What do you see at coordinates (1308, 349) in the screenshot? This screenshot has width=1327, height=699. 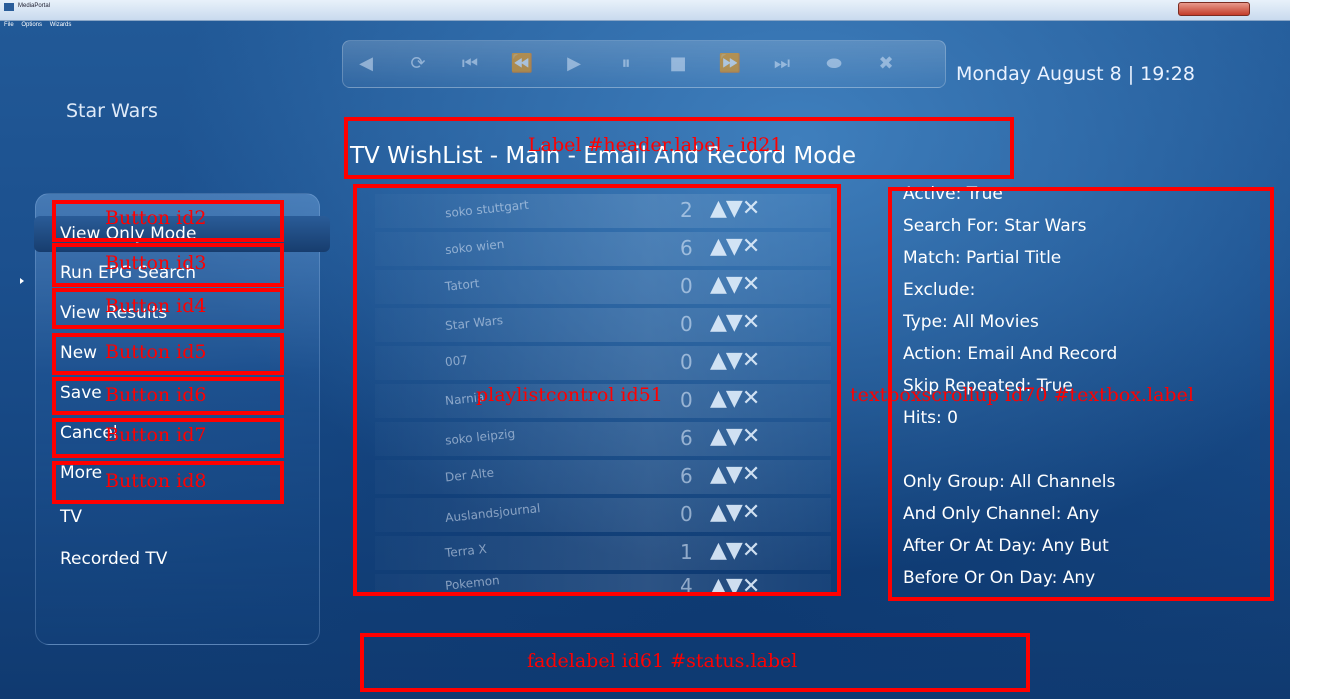 I see `window-edge` at bounding box center [1308, 349].